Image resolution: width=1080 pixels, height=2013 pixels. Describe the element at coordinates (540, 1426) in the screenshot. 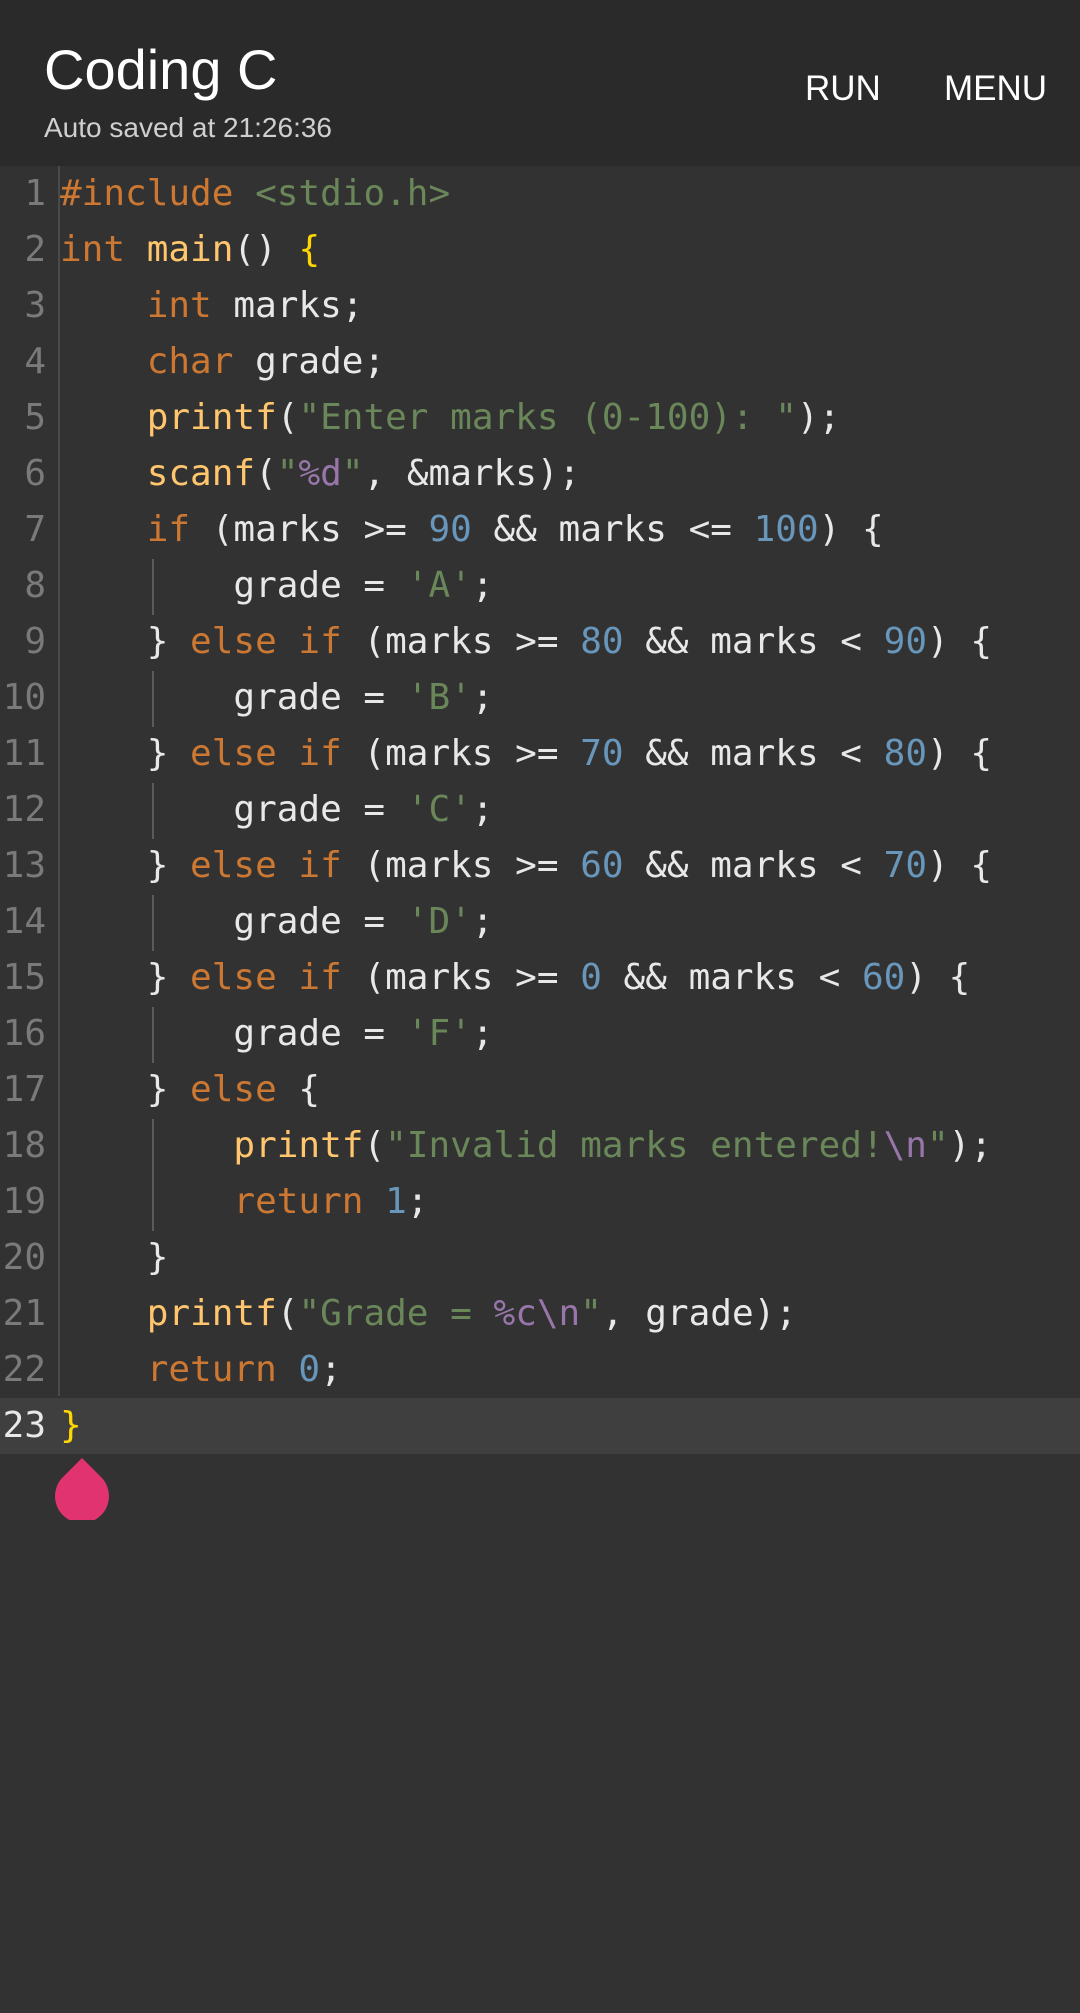

I see `code-line: 23}` at that location.